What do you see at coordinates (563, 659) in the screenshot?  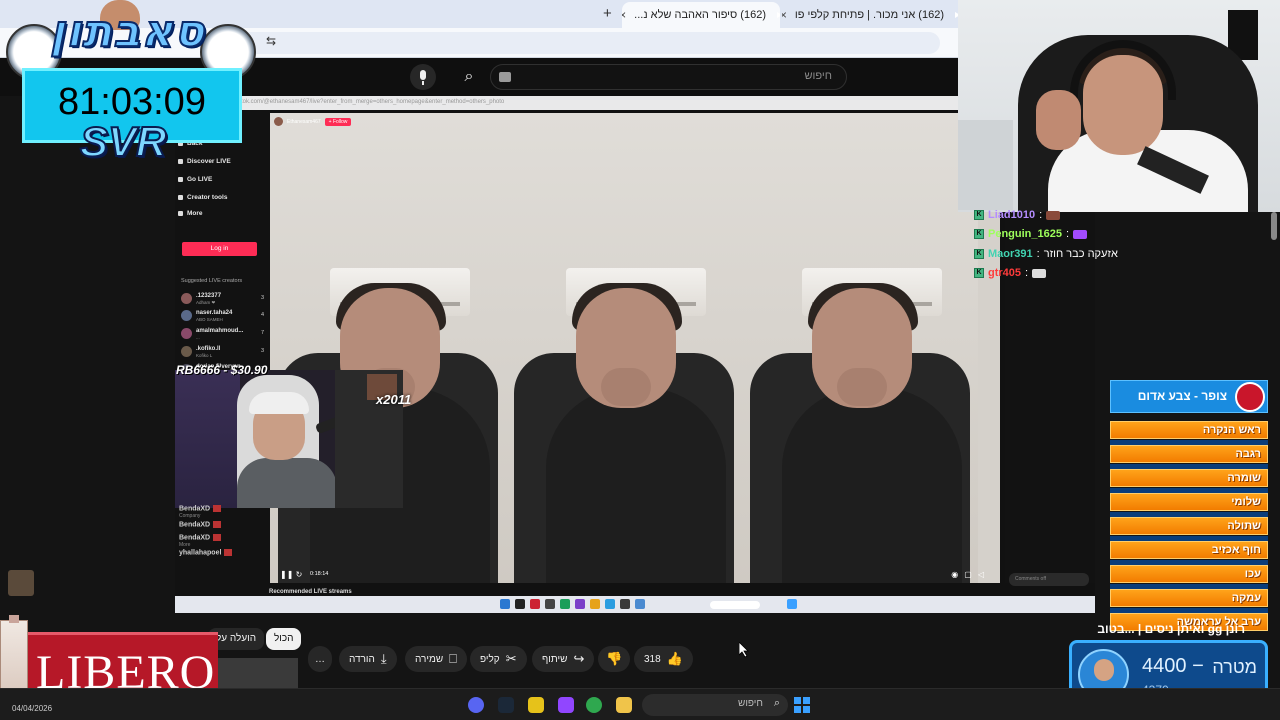 I see `share-button: ↪ שיתוף` at bounding box center [563, 659].